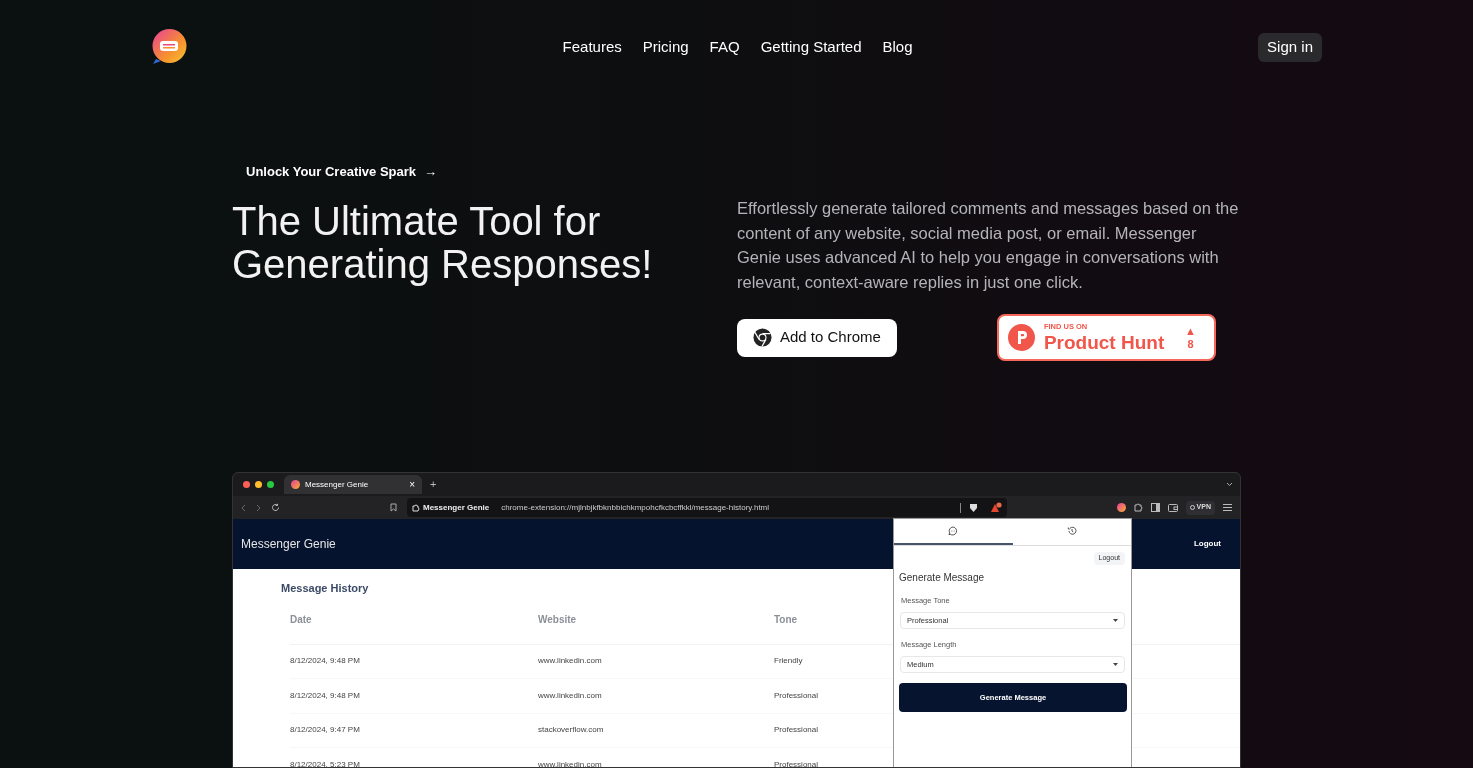 The image size is (1473, 768). I want to click on tab-favicon-icon, so click(295, 484).